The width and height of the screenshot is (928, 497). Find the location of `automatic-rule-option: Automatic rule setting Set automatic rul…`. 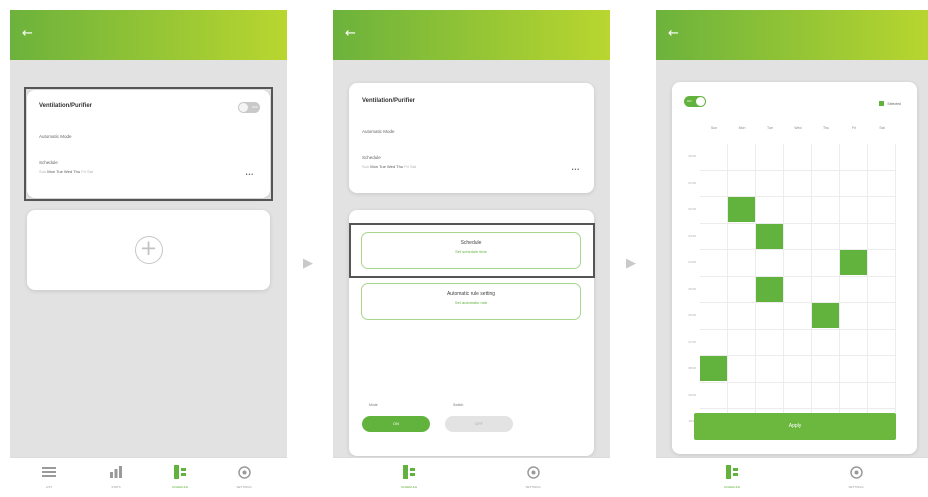

automatic-rule-option: Automatic rule setting Set automatic rul… is located at coordinates (471, 301).